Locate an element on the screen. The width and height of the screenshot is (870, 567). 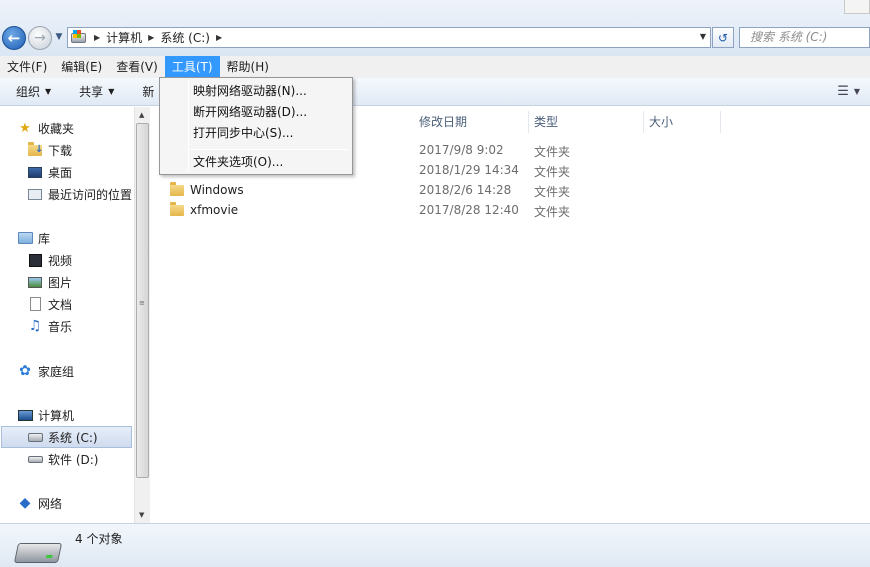
sidebar-item-label: 桌面 is located at coordinates (60, 172).